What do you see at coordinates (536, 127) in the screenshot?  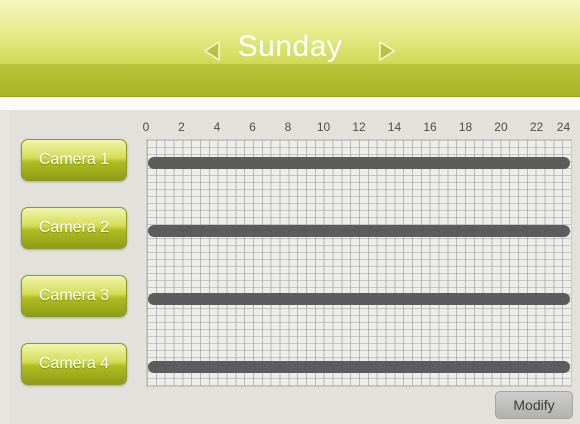 I see `hour-label: 22` at bounding box center [536, 127].